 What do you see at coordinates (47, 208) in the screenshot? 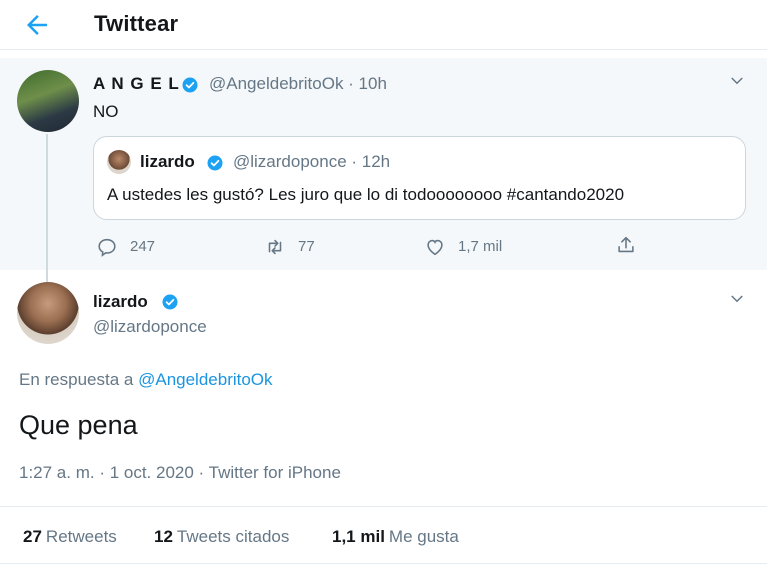
I see `thread-connector` at bounding box center [47, 208].